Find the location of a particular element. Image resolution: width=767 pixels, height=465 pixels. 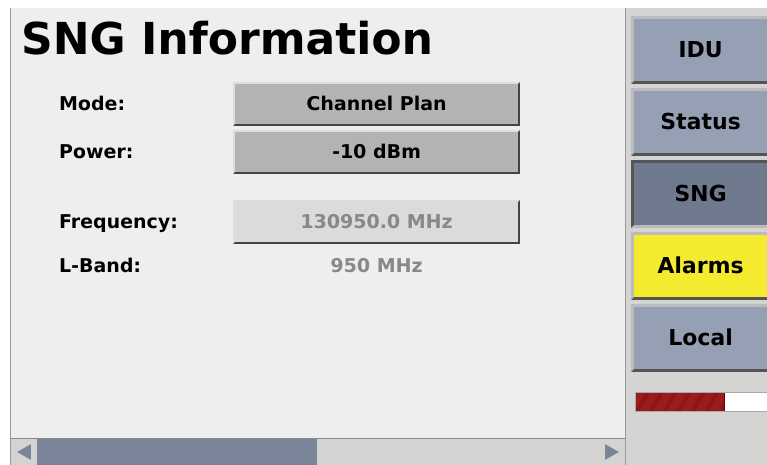

nav-button: SNG is located at coordinates (699, 194).